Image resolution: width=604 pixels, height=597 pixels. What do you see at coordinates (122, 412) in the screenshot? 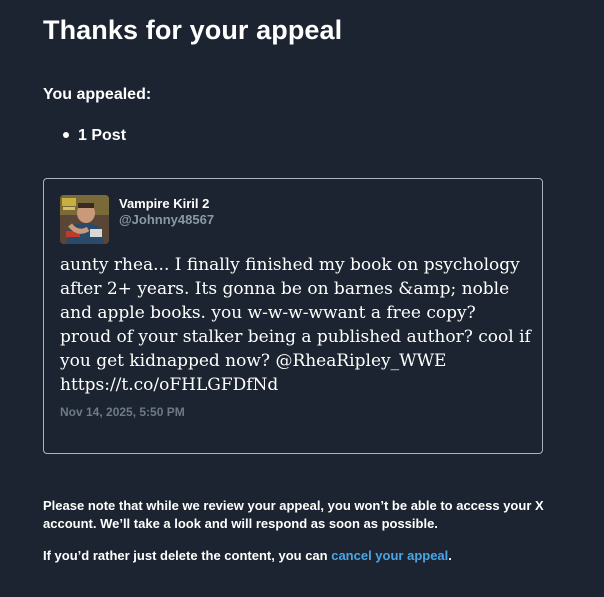
I see `post-timestamp: Nov 14, 2025, 5:50 PM` at bounding box center [122, 412].